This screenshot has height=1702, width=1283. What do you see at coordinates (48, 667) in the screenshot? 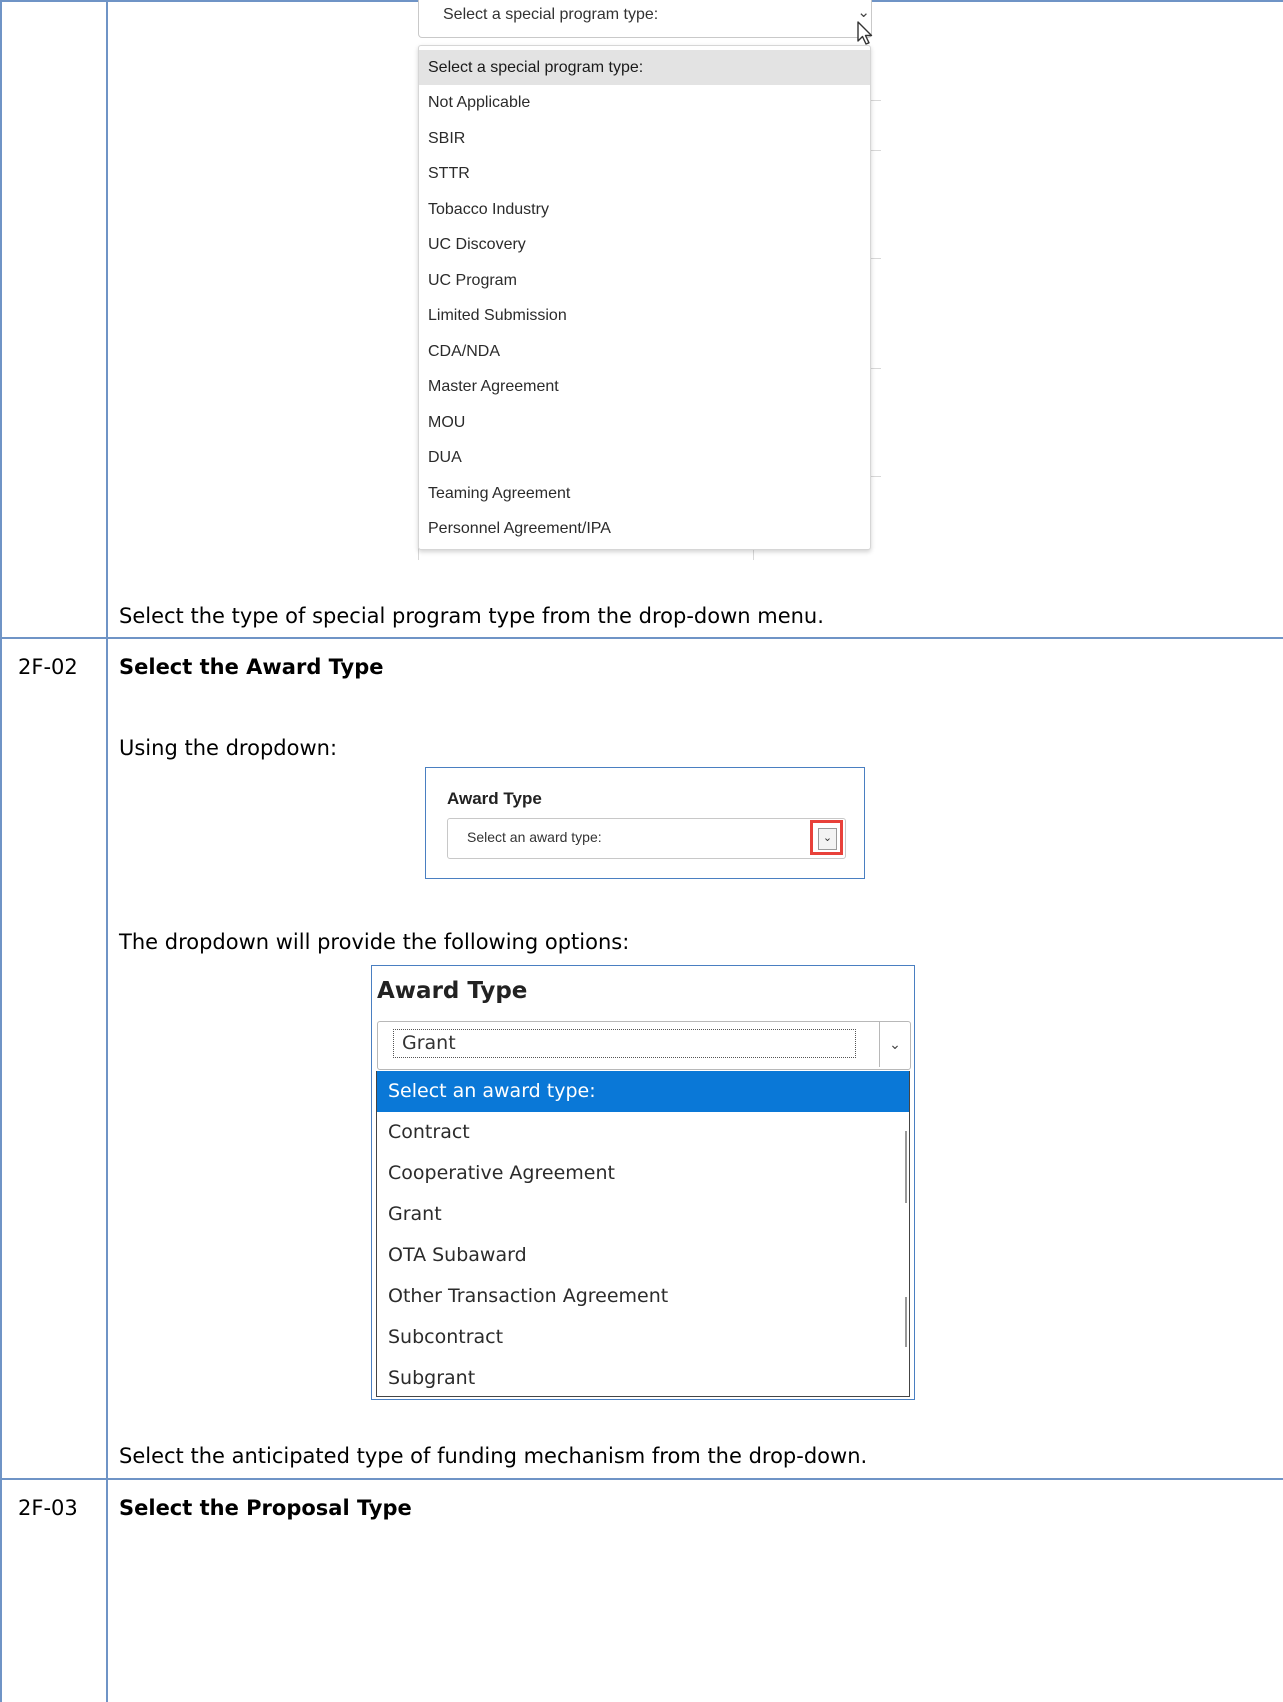
I see `step-id: 2F-02` at bounding box center [48, 667].